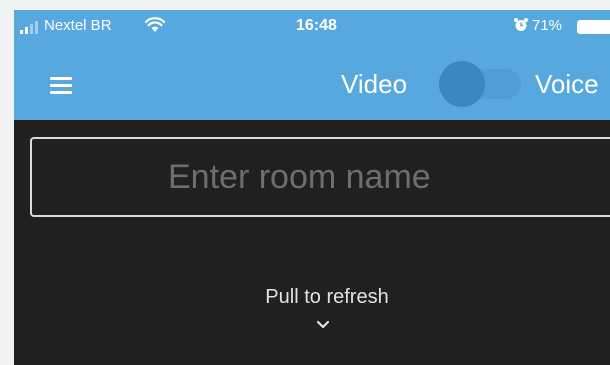 This screenshot has height=365, width=610. I want to click on status-time: 16:48, so click(316, 25).